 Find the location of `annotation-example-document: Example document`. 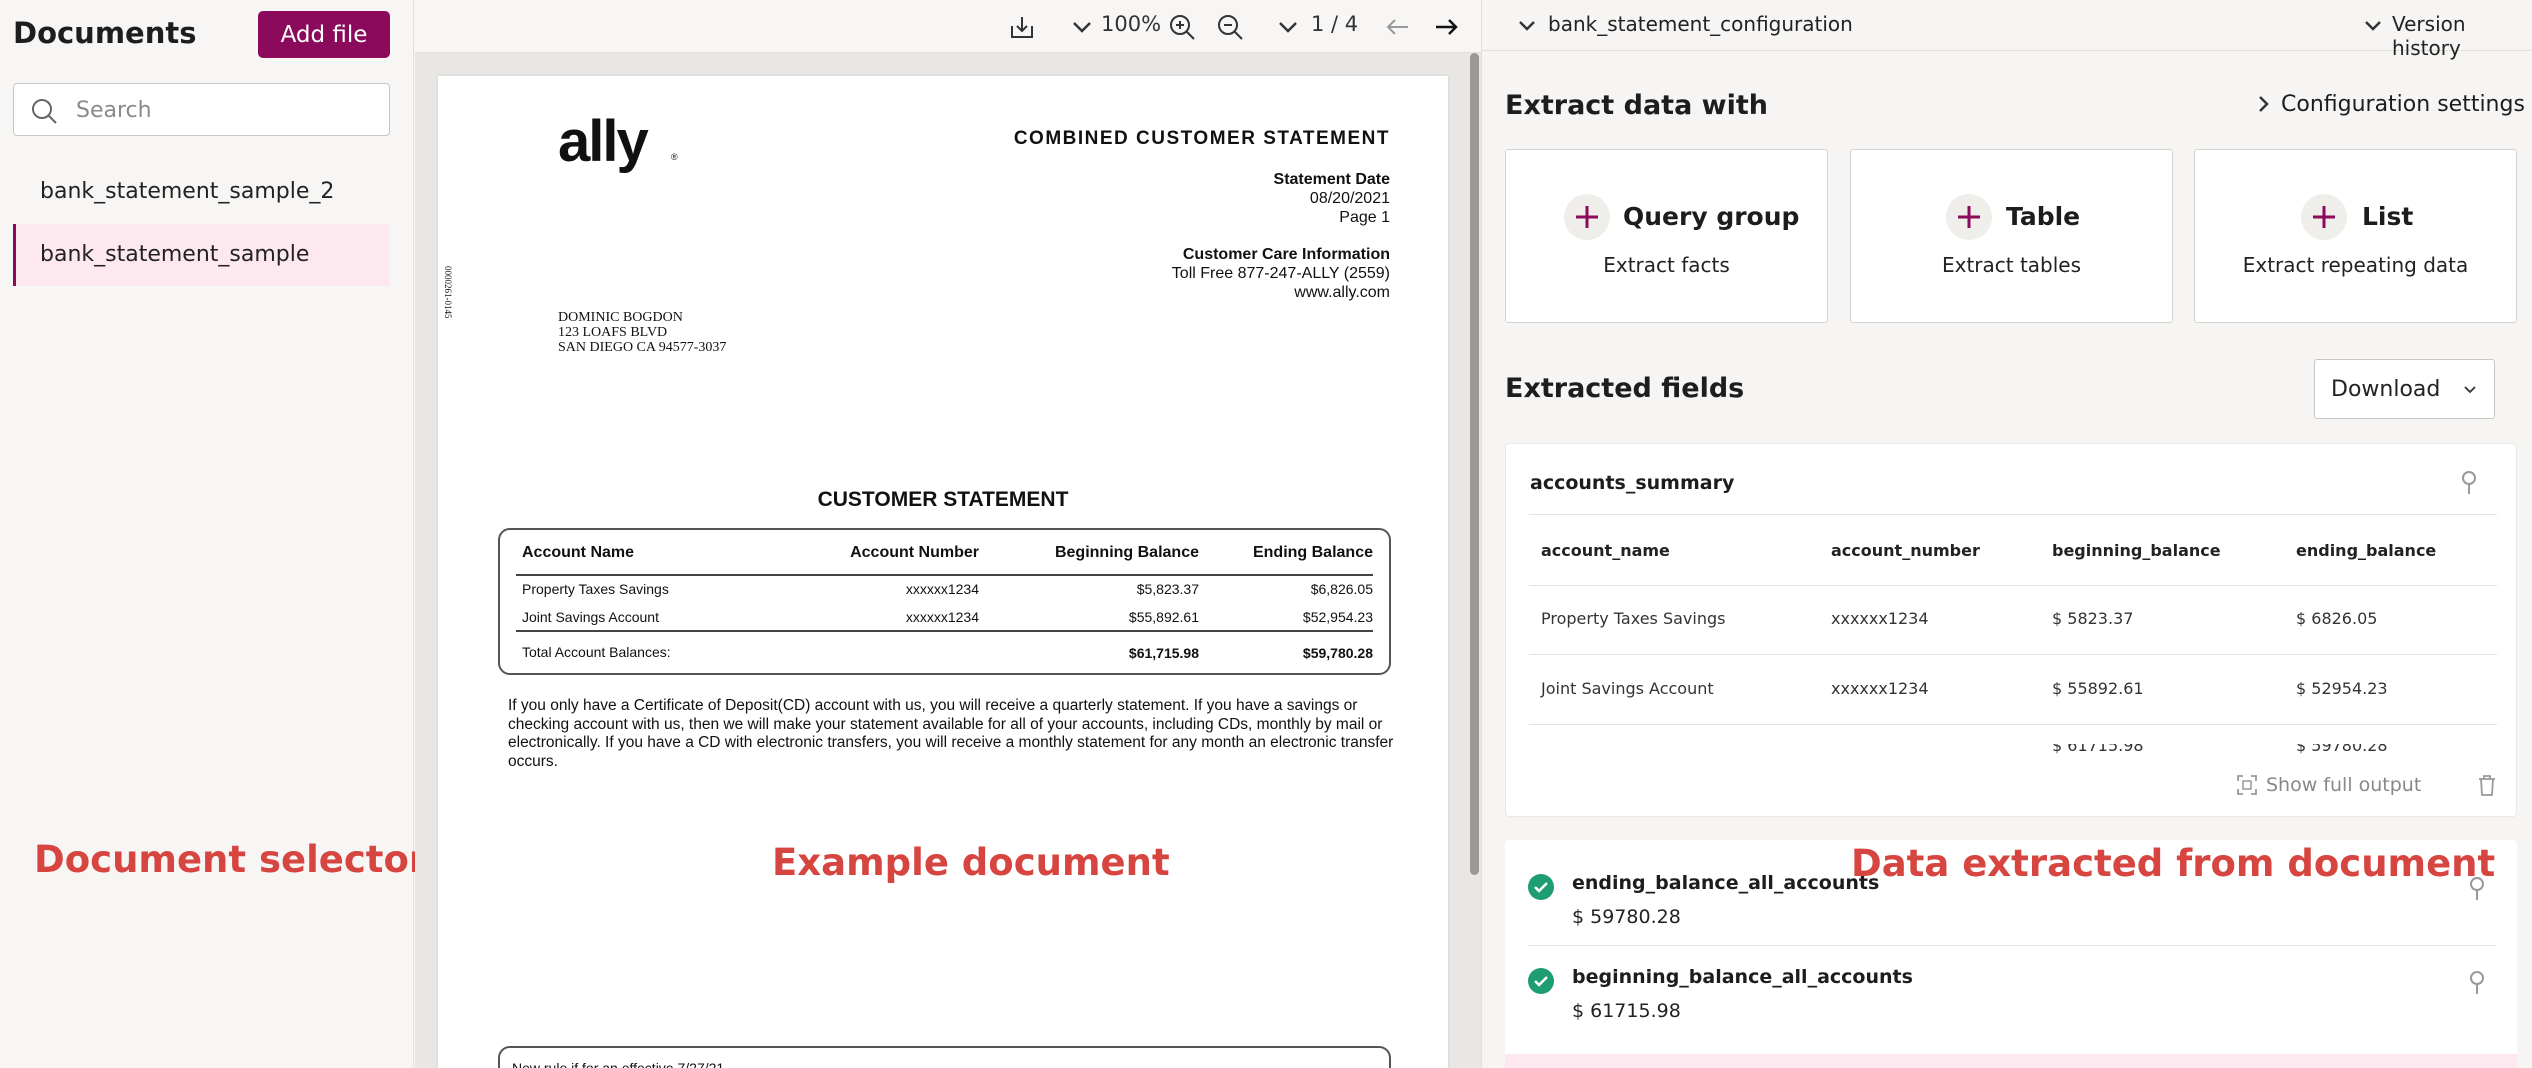

annotation-example-document: Example document is located at coordinates (971, 862).